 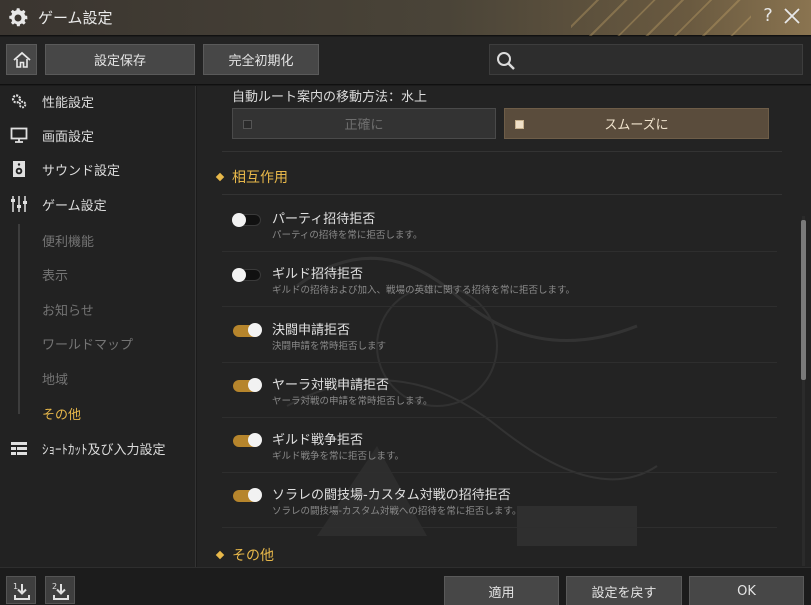 What do you see at coordinates (55, 276) in the screenshot?
I see `sidebar-subitem-label: 表示` at bounding box center [55, 276].